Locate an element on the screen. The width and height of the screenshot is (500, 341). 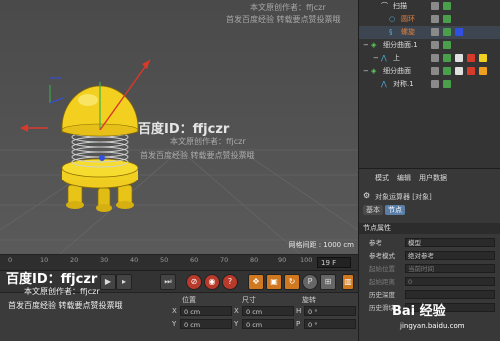
object-row: ⌒ 扫描 is located at coordinates (429, 6).